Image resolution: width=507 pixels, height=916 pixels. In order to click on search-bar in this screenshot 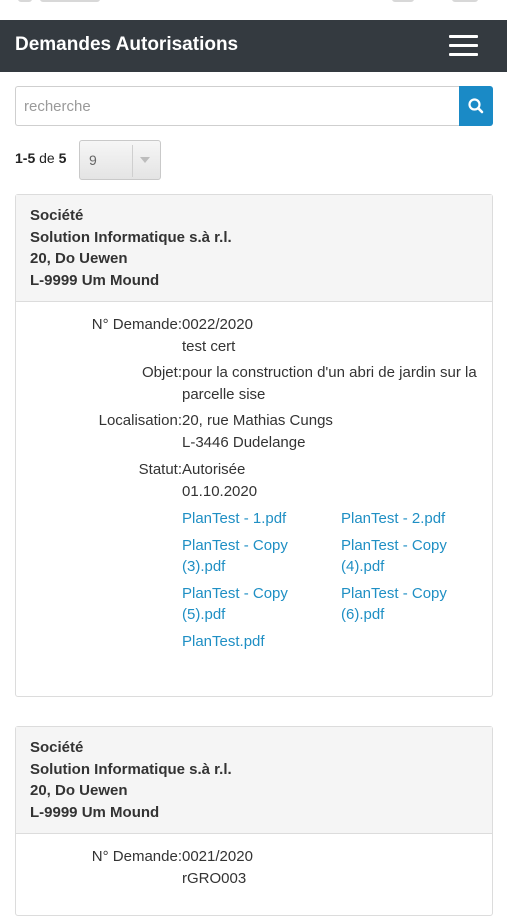, I will do `click(254, 106)`.